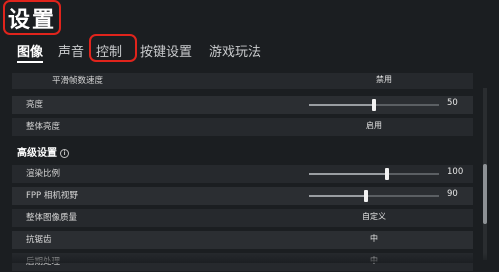 The height and width of the screenshot is (272, 499). What do you see at coordinates (374, 125) in the screenshot?
I see `setting-value: 启用` at bounding box center [374, 125].